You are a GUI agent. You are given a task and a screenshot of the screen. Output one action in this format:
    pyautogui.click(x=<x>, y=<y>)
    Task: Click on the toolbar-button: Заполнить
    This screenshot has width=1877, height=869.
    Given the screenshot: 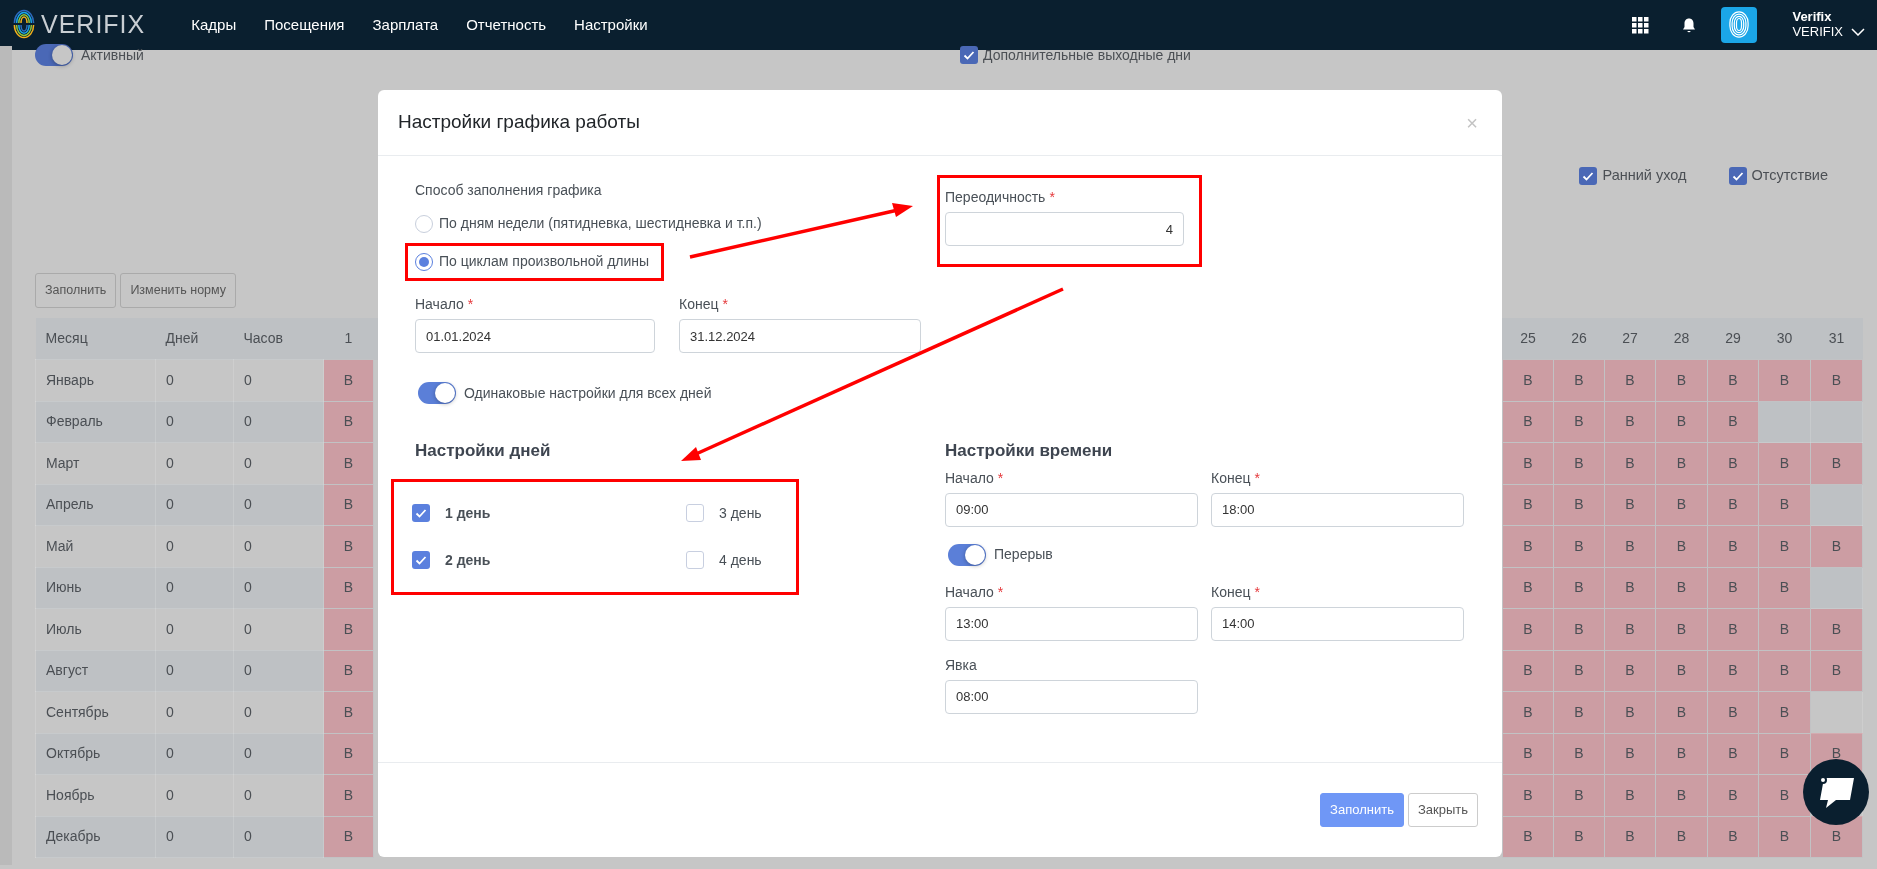 What is the action you would take?
    pyautogui.click(x=76, y=290)
    